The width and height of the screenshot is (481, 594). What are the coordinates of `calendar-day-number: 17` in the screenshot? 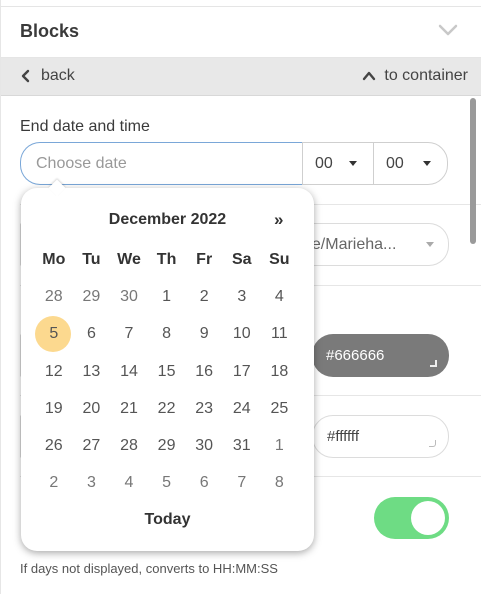 It's located at (241, 371).